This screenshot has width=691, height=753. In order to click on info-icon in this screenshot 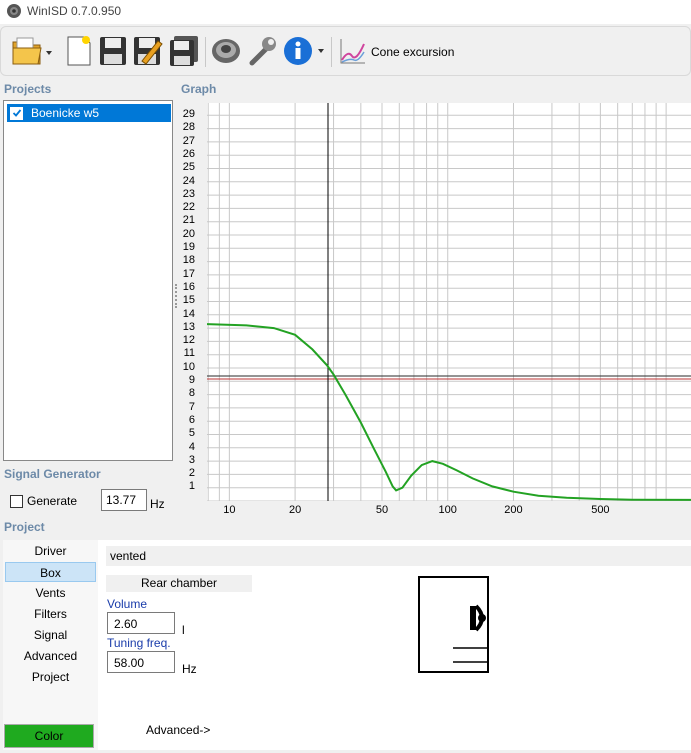, I will do `click(304, 51)`.